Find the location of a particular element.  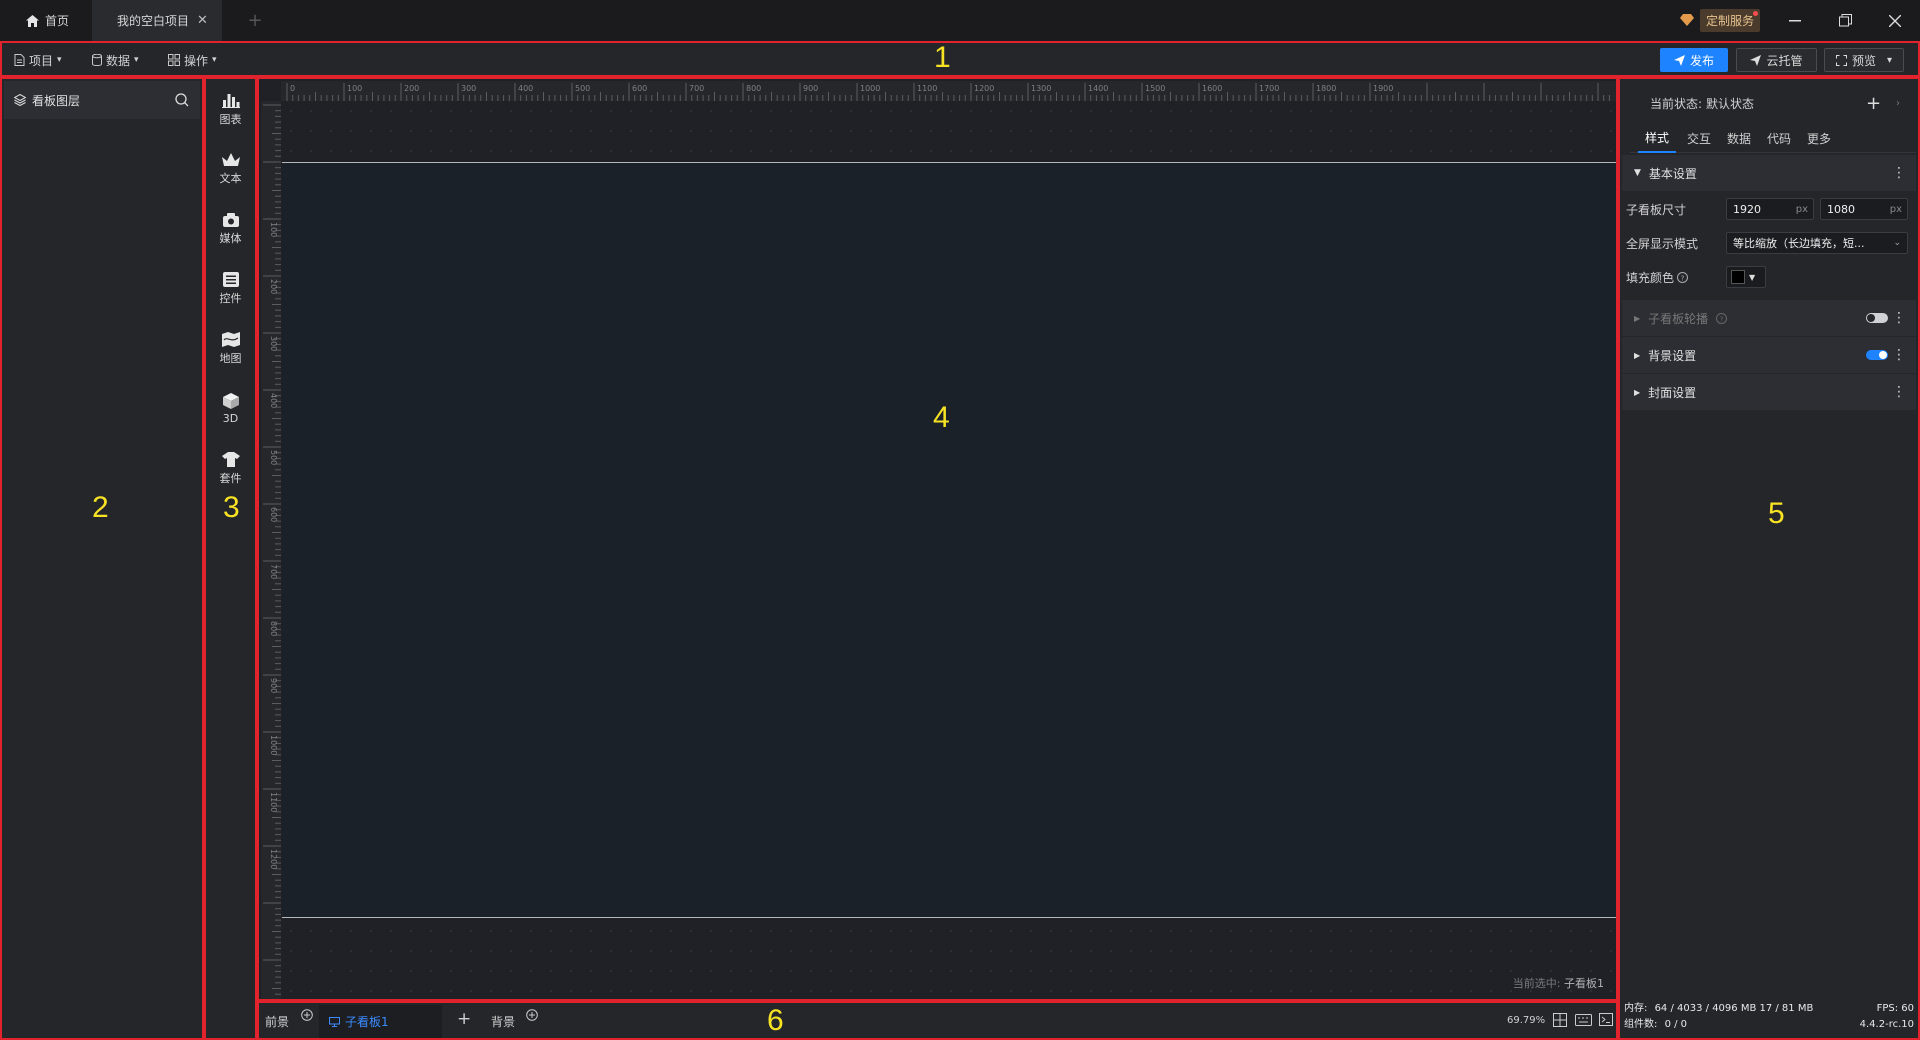

send-icon is located at coordinates (1679, 60).